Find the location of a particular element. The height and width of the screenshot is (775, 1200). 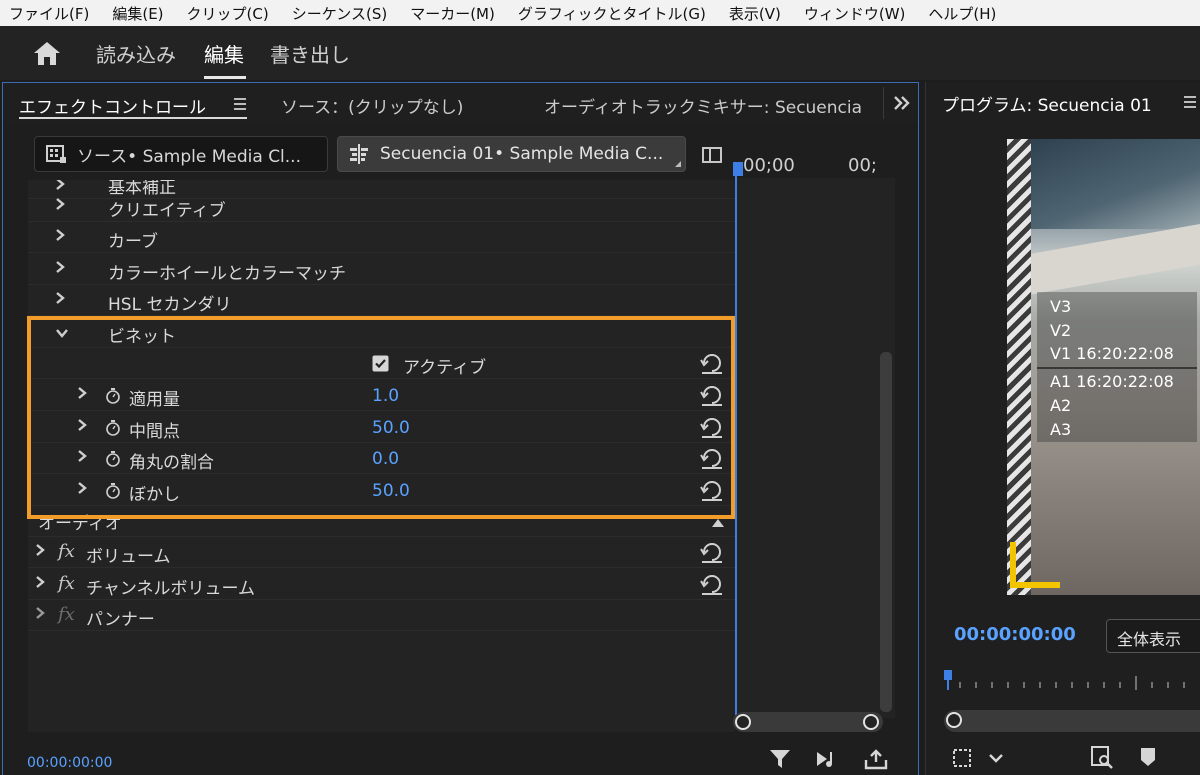

tab-effect-controls: エフェクトコントロール is located at coordinates (112, 105).